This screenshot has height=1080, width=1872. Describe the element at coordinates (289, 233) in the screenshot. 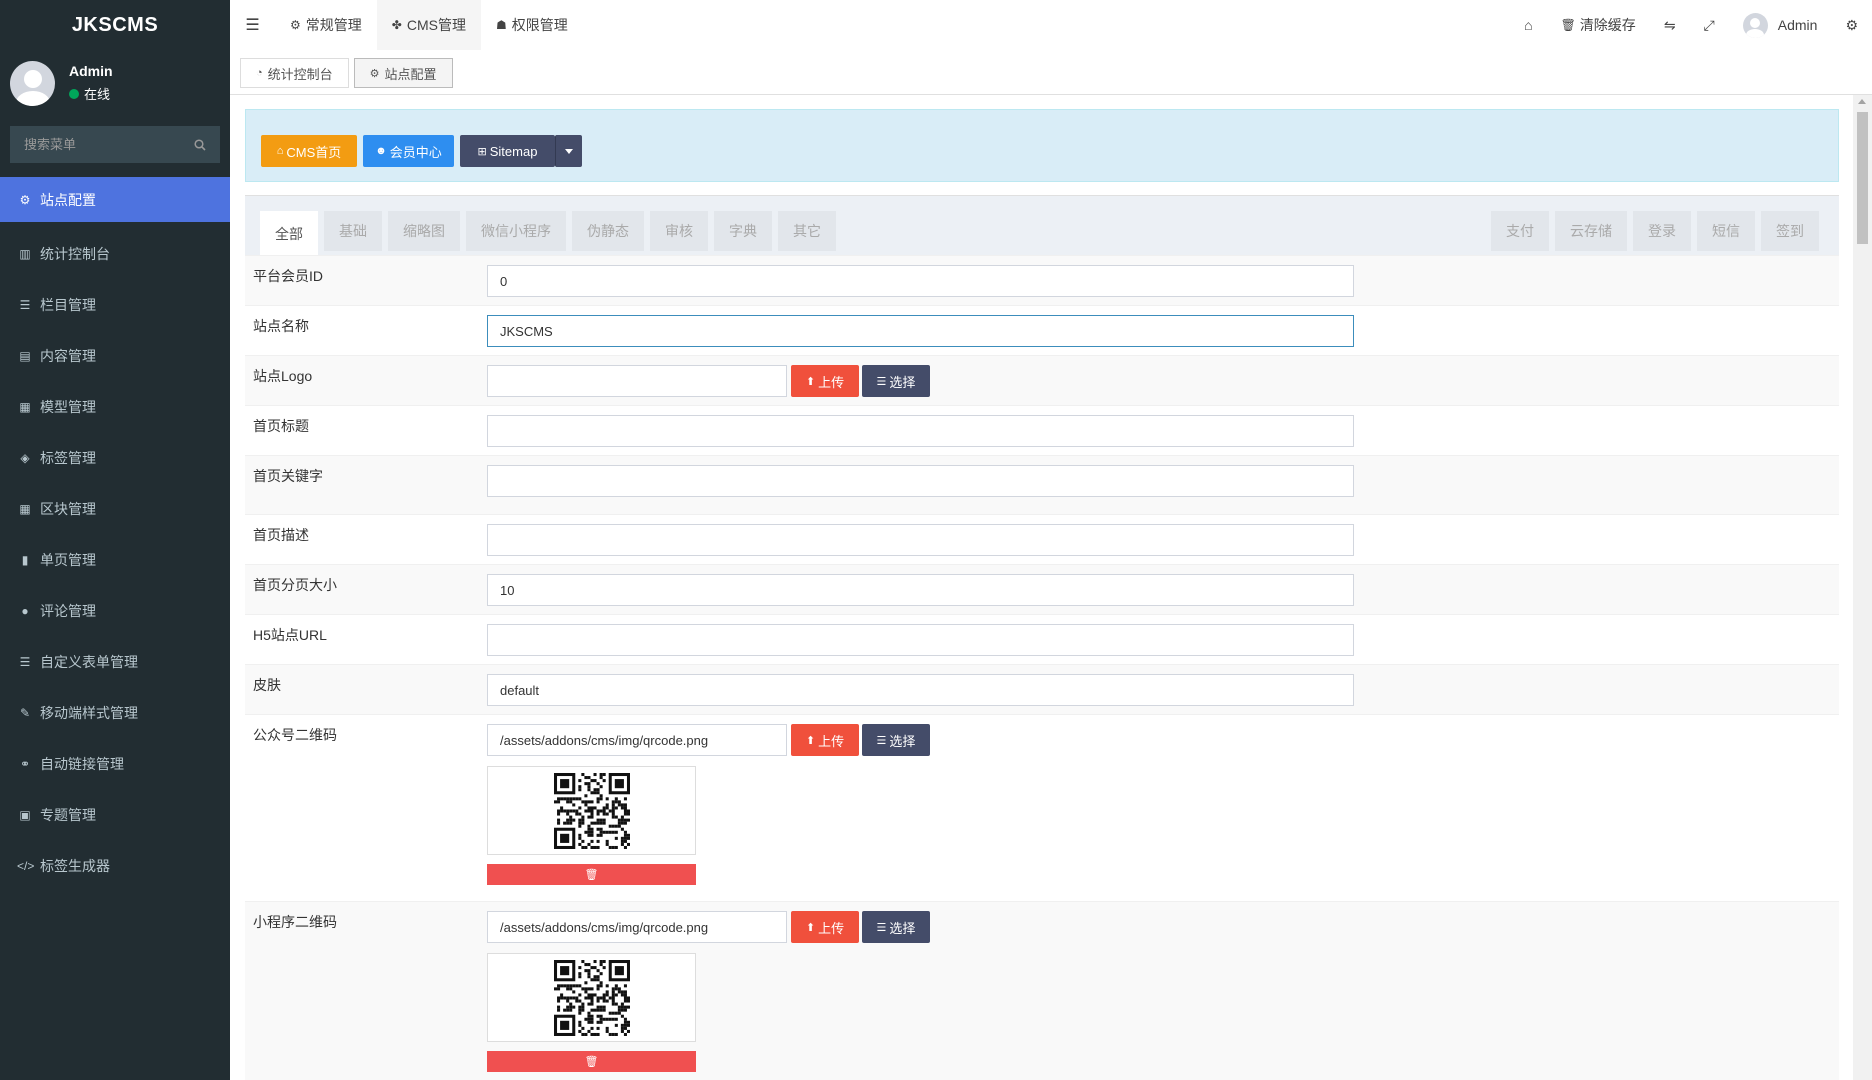

I see `config-tab-all: 全部` at that location.